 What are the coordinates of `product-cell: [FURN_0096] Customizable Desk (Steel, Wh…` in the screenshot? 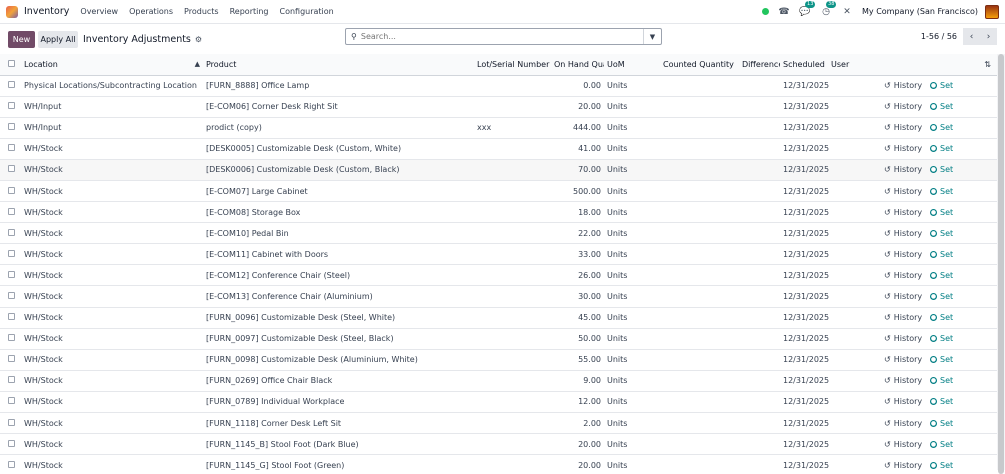 It's located at (338, 318).